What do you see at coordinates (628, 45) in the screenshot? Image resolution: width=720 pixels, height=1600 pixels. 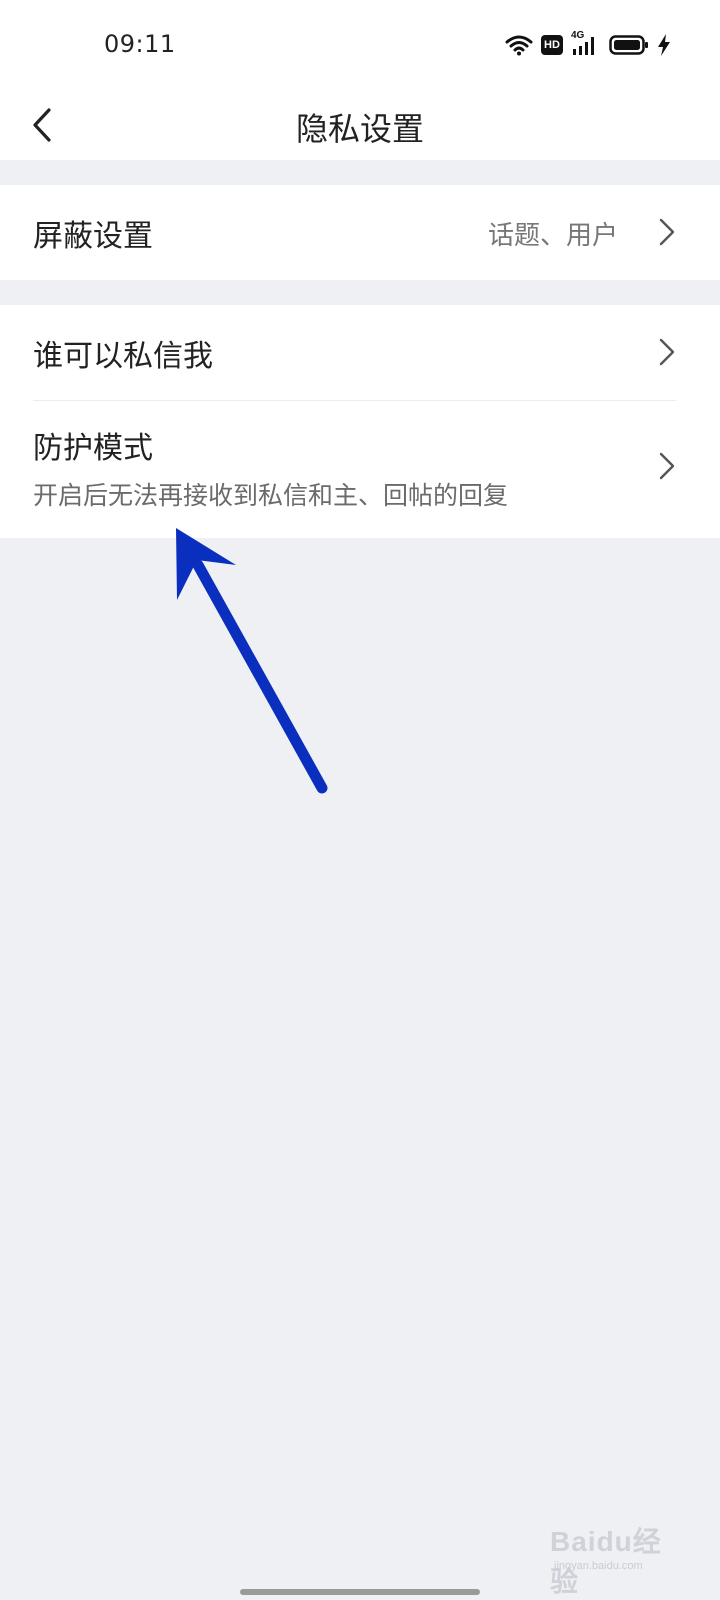 I see `battery-icon` at bounding box center [628, 45].